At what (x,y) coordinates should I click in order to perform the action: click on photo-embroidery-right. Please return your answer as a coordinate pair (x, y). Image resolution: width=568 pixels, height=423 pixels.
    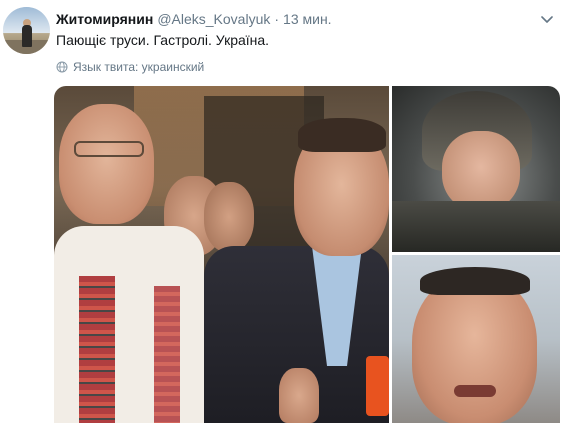
    Looking at the image, I should click on (167, 354).